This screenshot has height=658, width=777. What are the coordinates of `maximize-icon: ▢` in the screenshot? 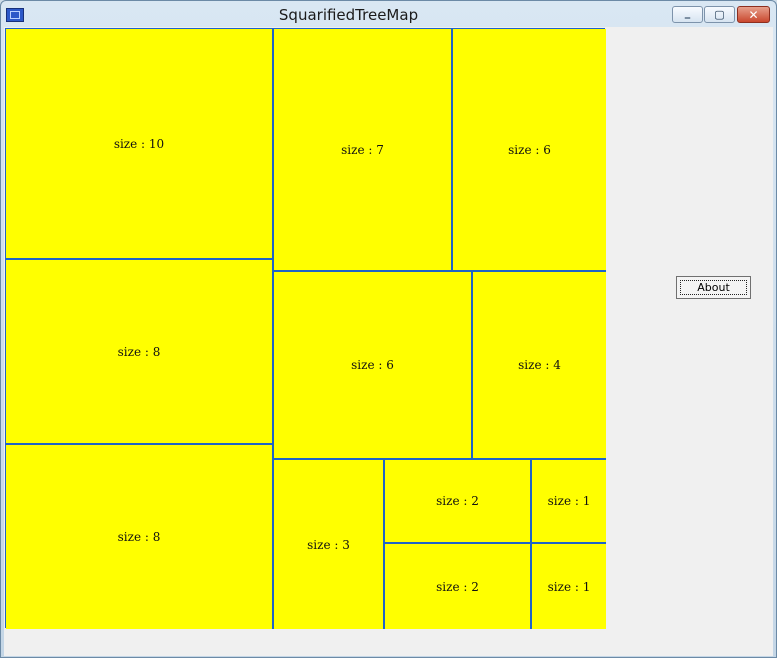 It's located at (719, 14).